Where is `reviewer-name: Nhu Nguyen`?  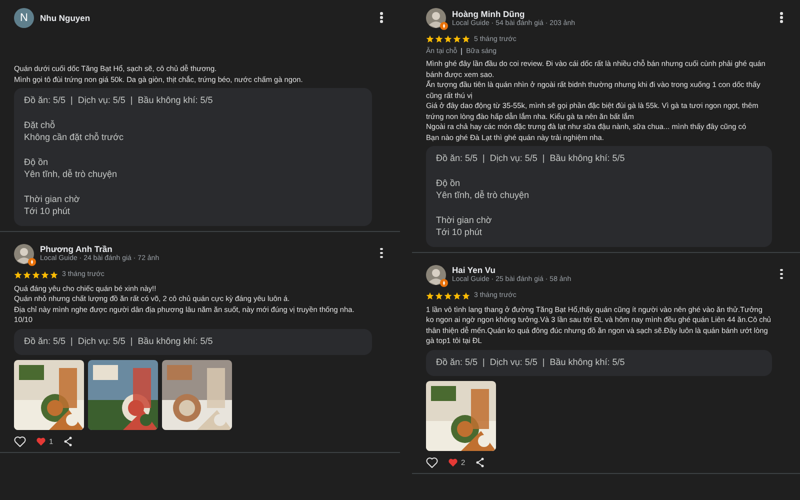 reviewer-name: Nhu Nguyen is located at coordinates (65, 18).